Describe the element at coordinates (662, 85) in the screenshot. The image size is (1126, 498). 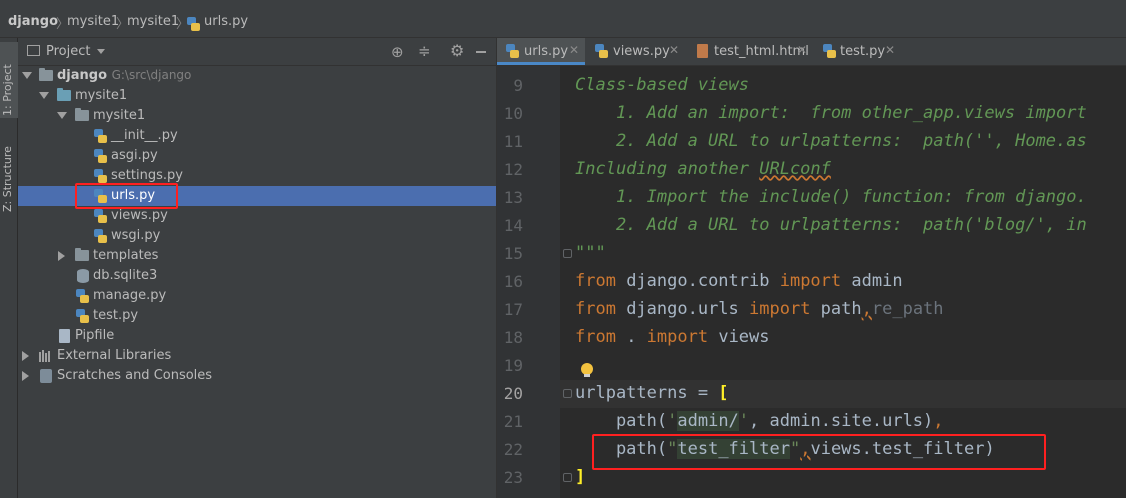
I see `docstring-text: Class-based views` at that location.